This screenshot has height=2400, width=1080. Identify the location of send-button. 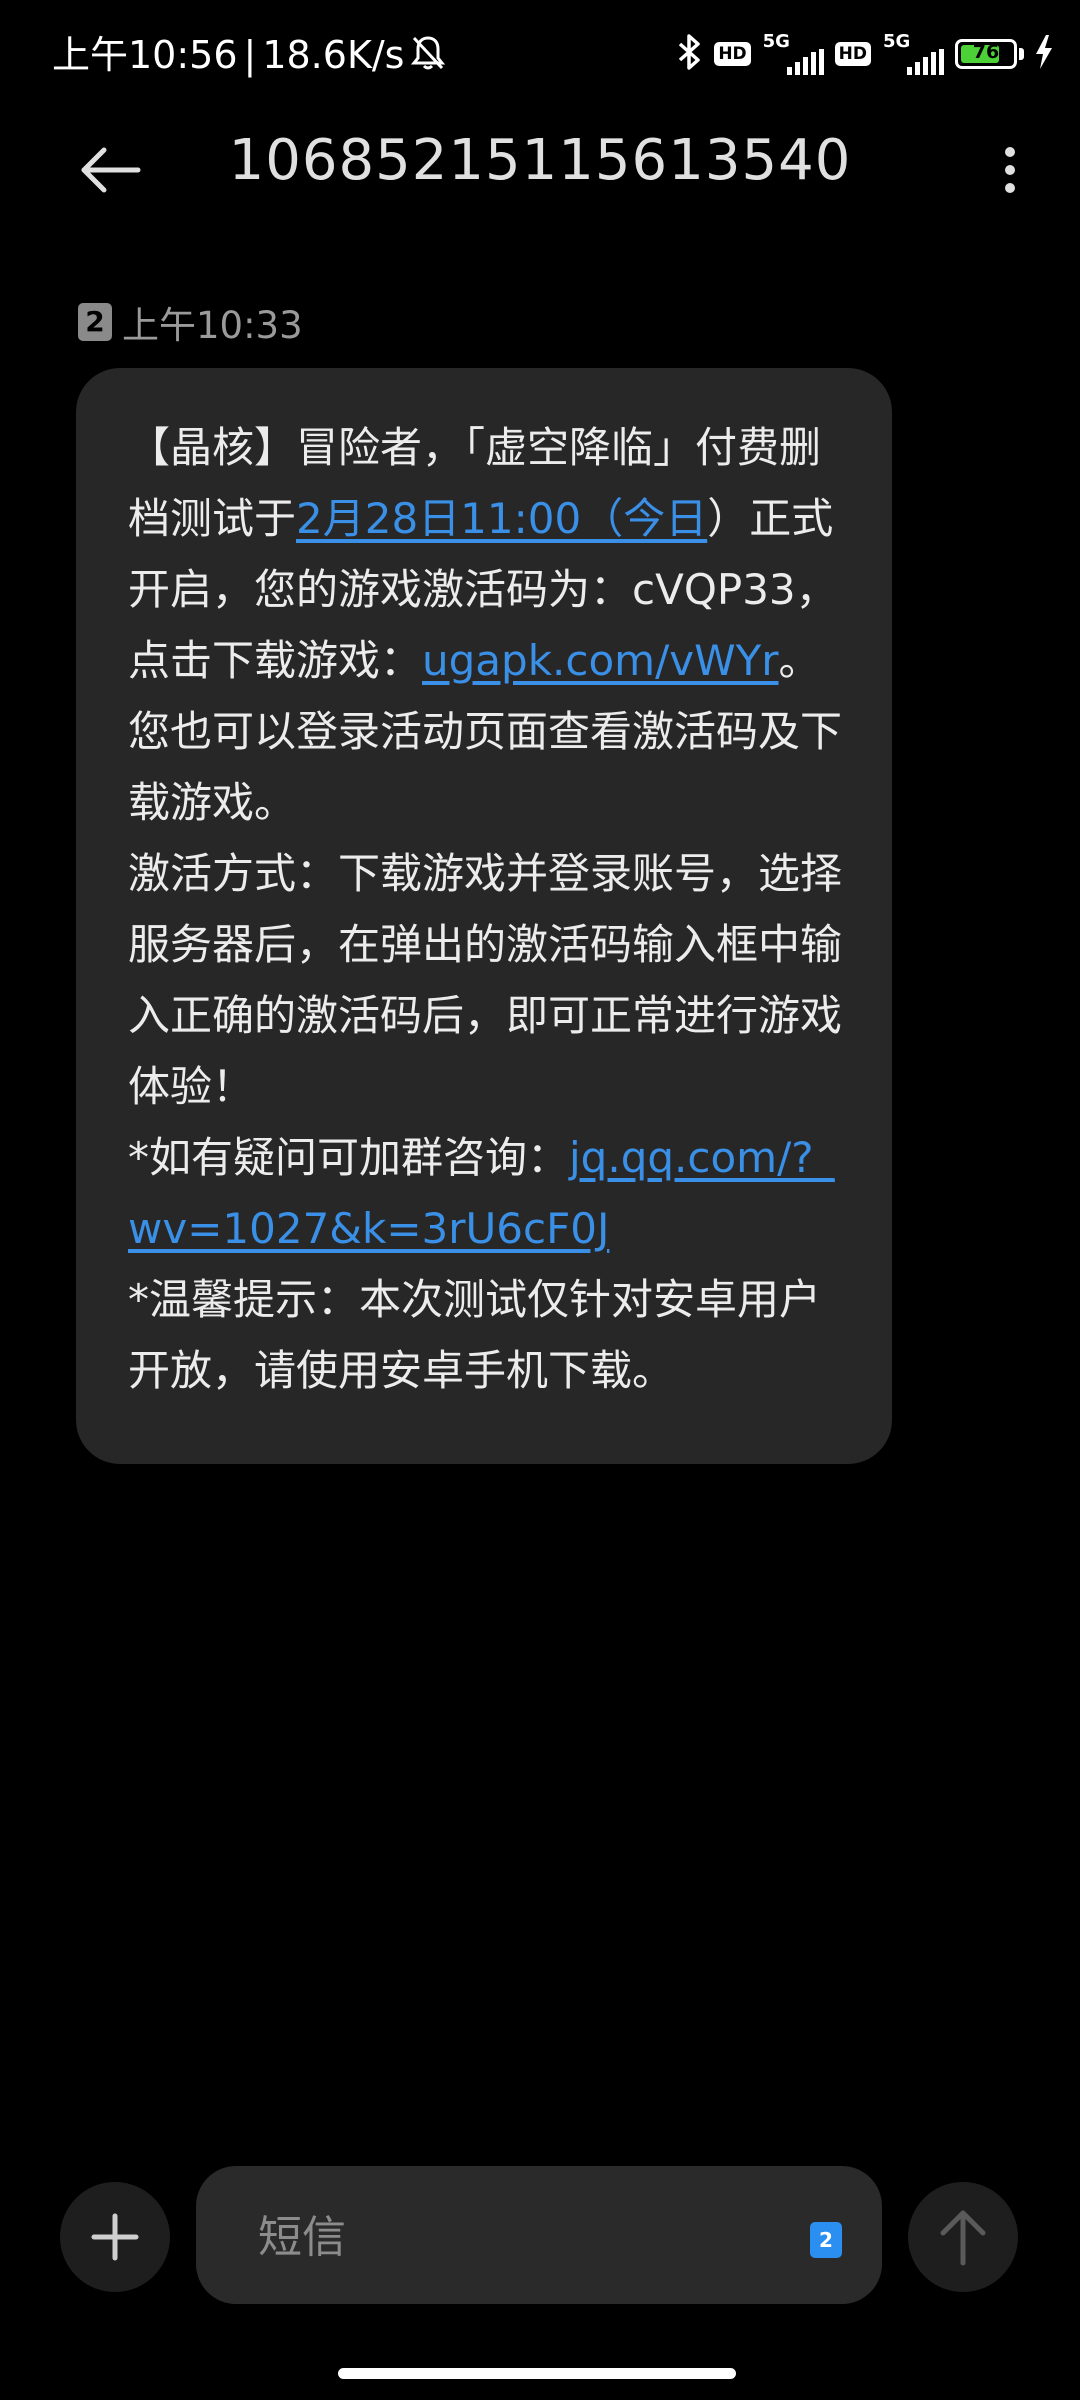
(963, 2237).